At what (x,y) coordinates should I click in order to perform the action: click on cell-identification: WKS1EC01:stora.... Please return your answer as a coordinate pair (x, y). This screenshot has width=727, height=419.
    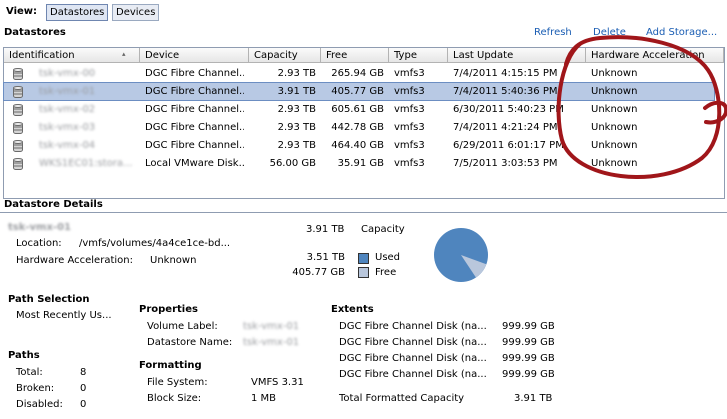
    Looking at the image, I should click on (86, 163).